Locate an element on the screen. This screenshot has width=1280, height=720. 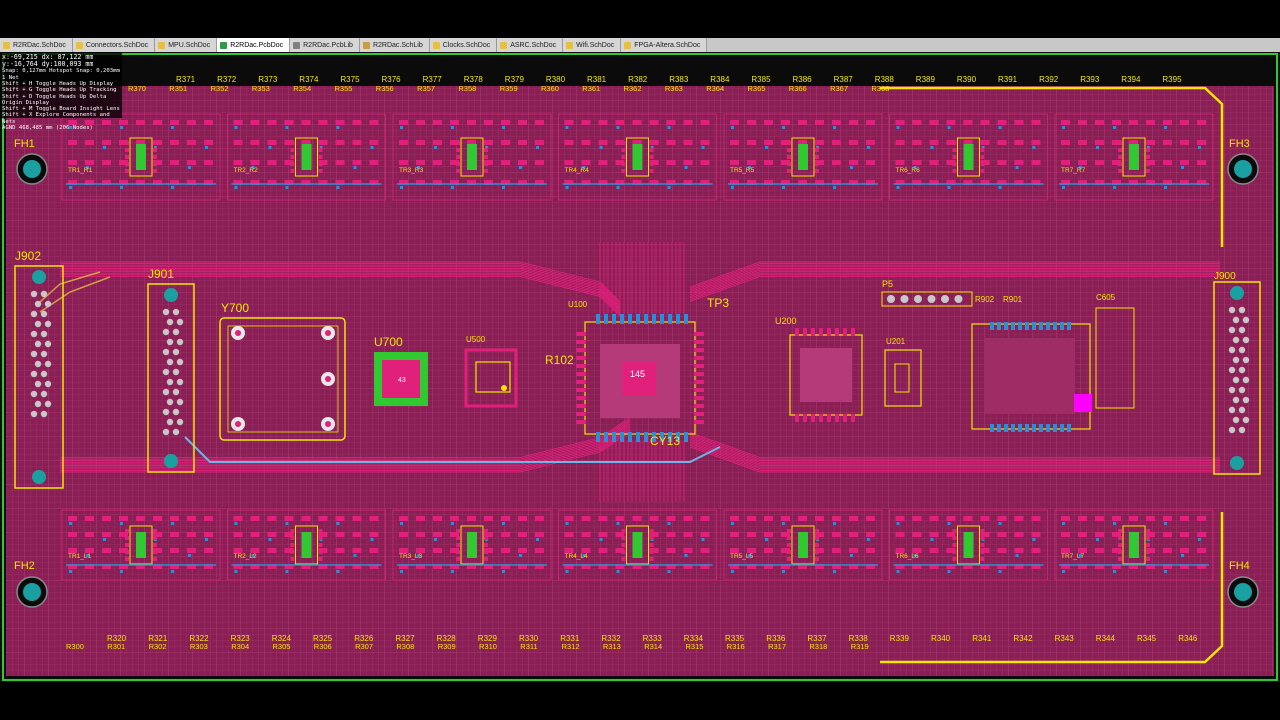
tab-label: Clocks.SchDoc is located at coordinates (466, 45).